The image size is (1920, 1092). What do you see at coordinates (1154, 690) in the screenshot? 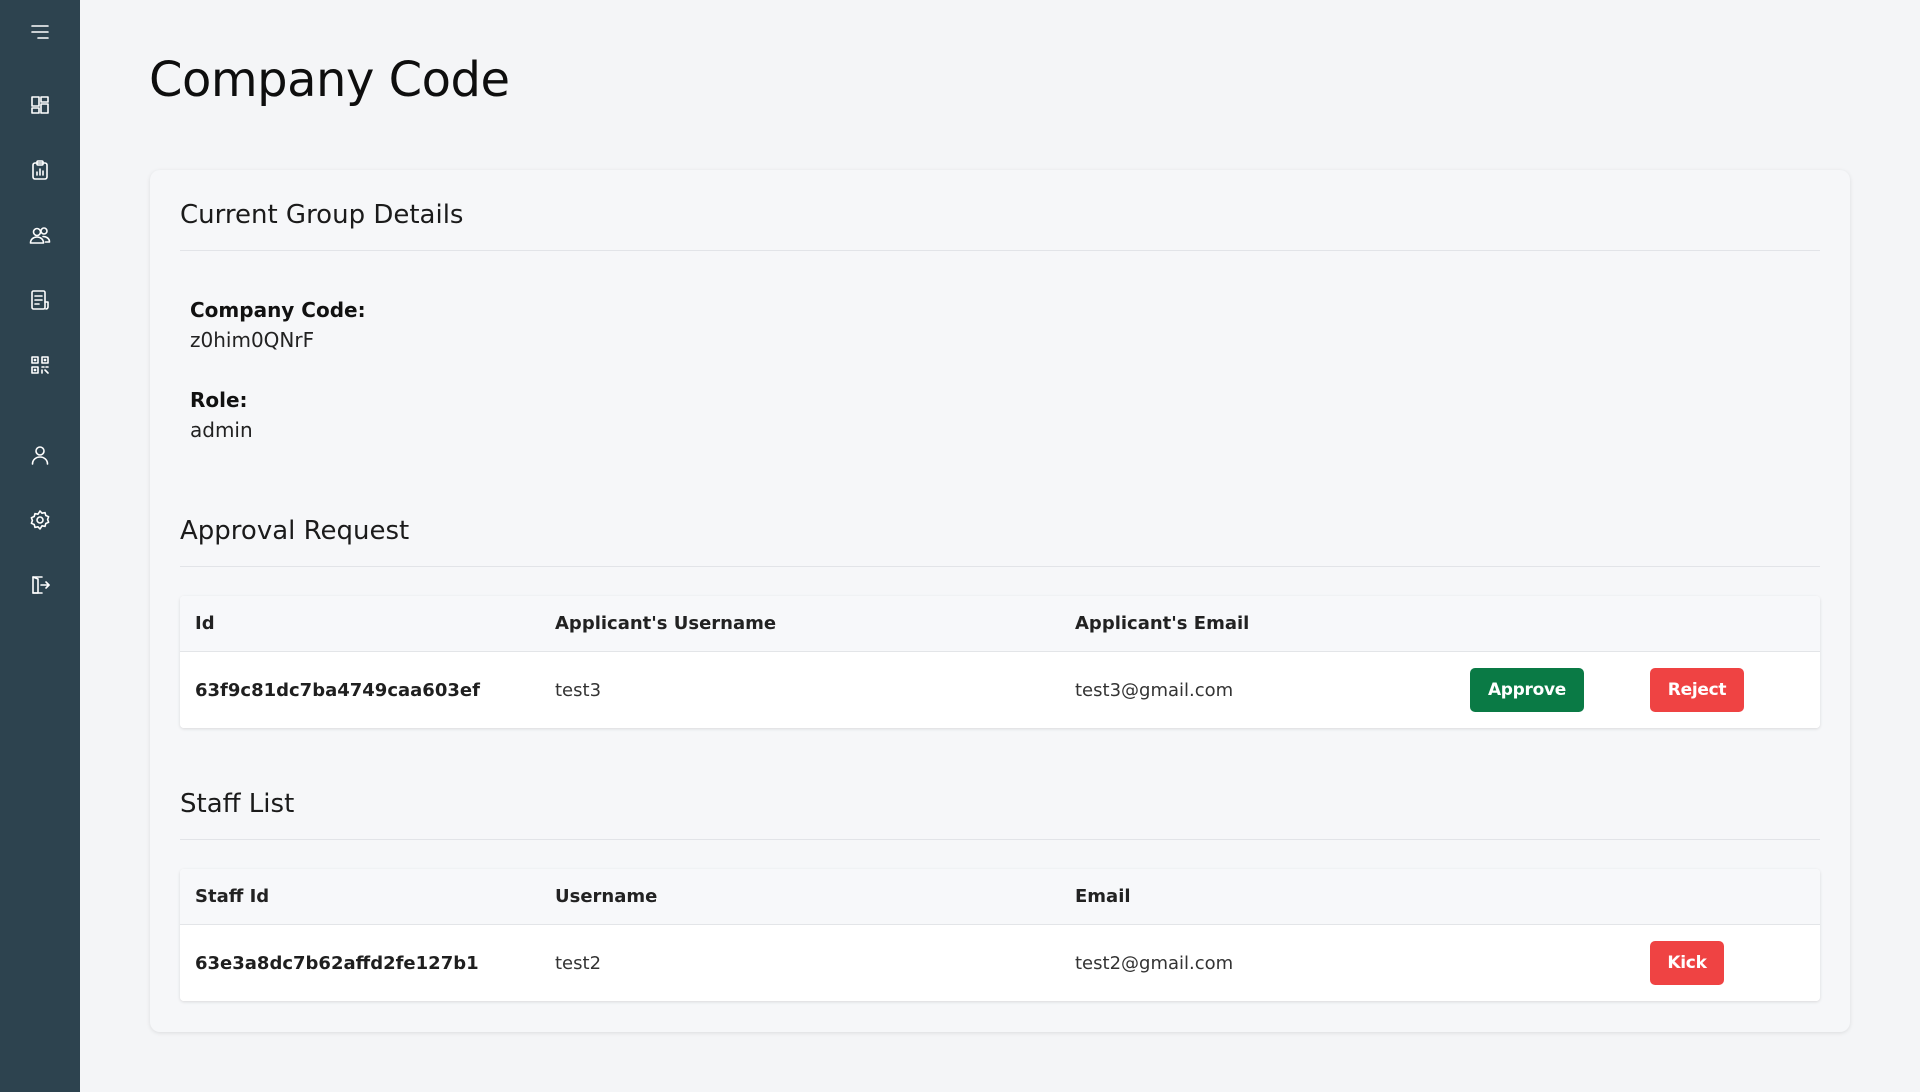
I see `applicant-email: test3@gmail.com` at bounding box center [1154, 690].